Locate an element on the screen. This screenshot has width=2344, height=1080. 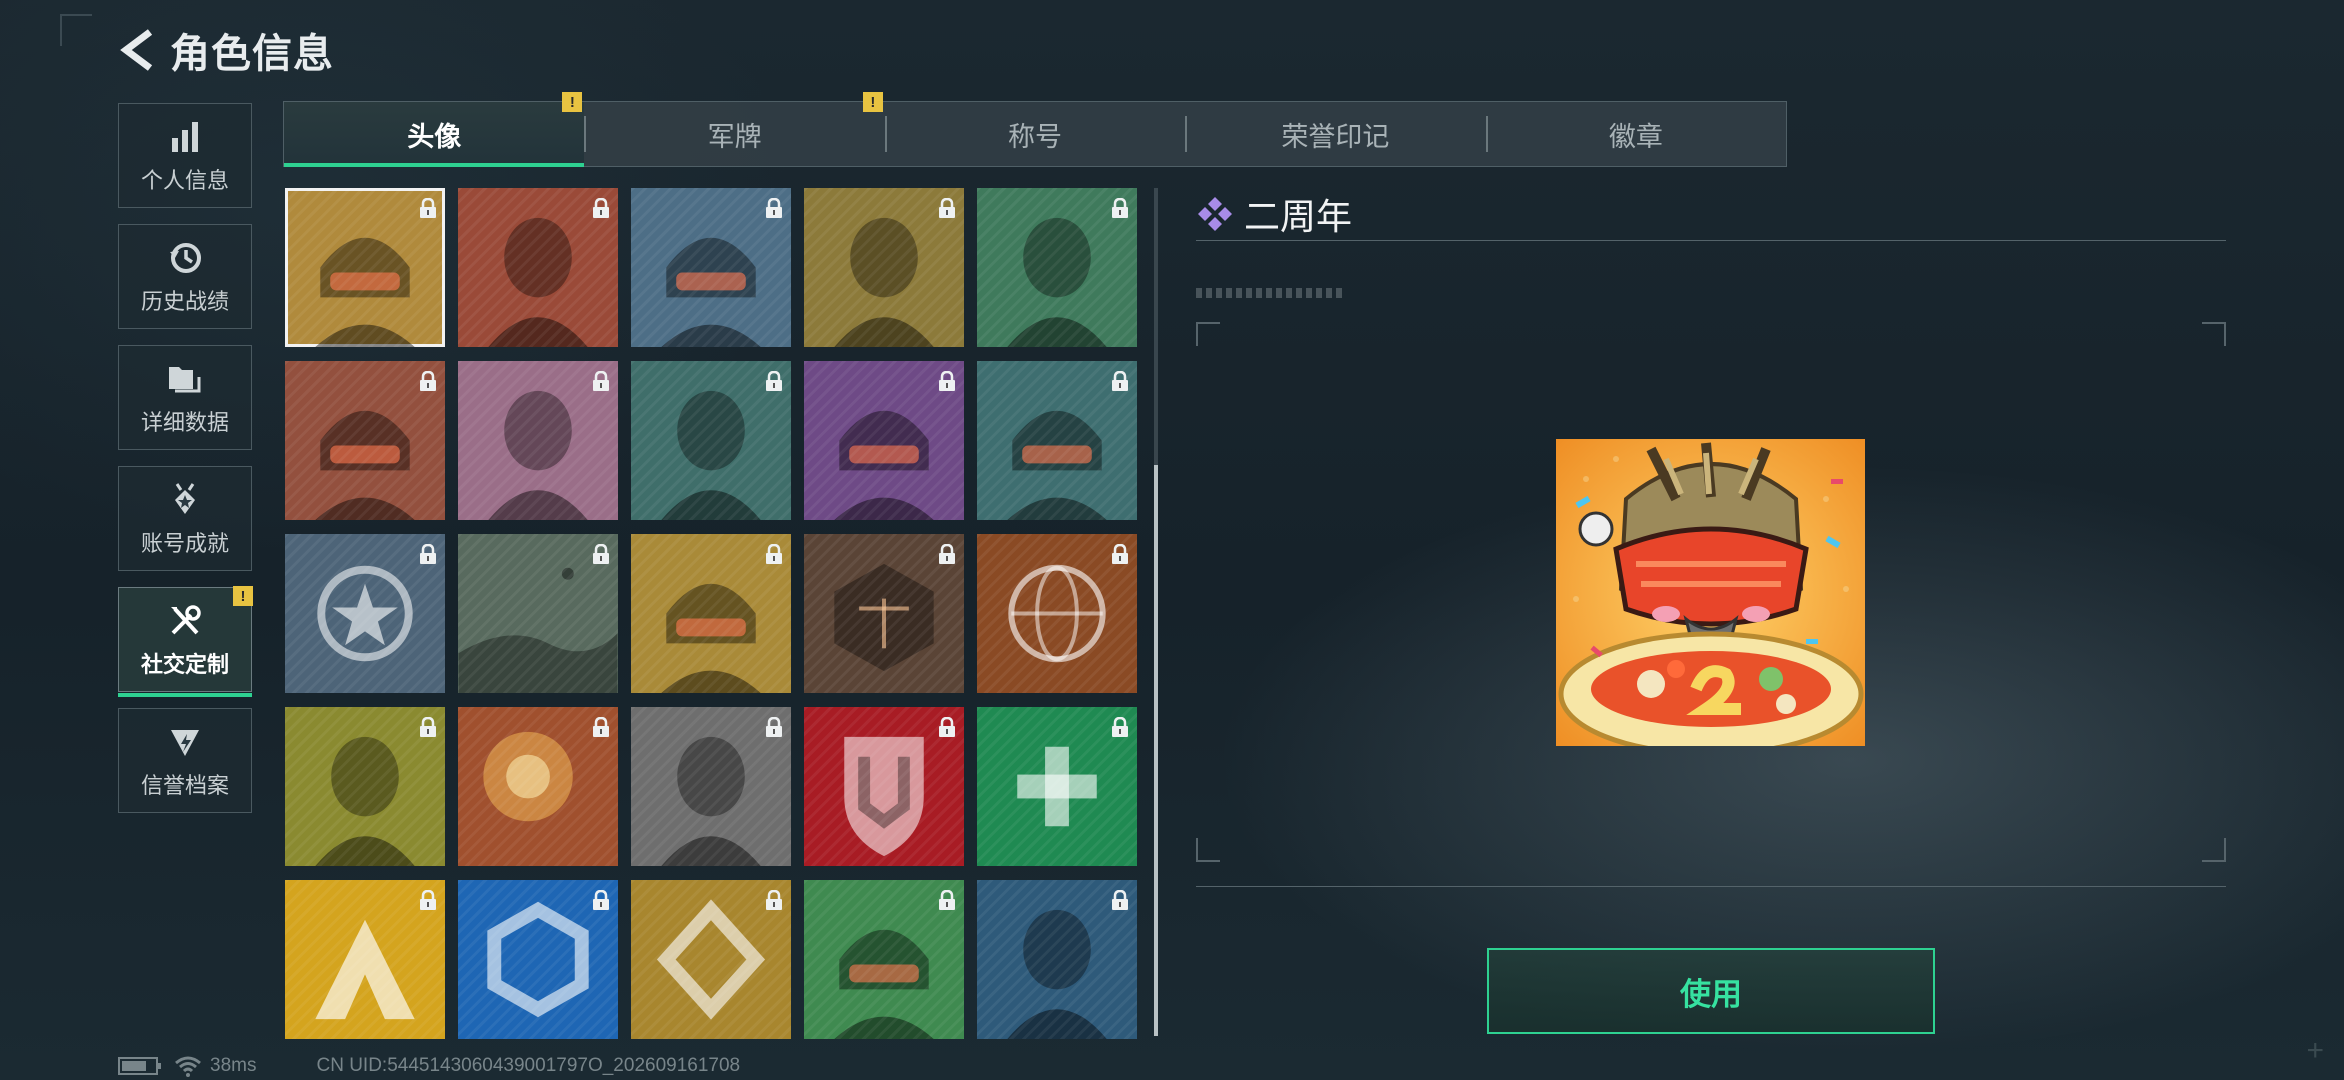
avatar-option-medic-cross-green is located at coordinates (1057, 786).